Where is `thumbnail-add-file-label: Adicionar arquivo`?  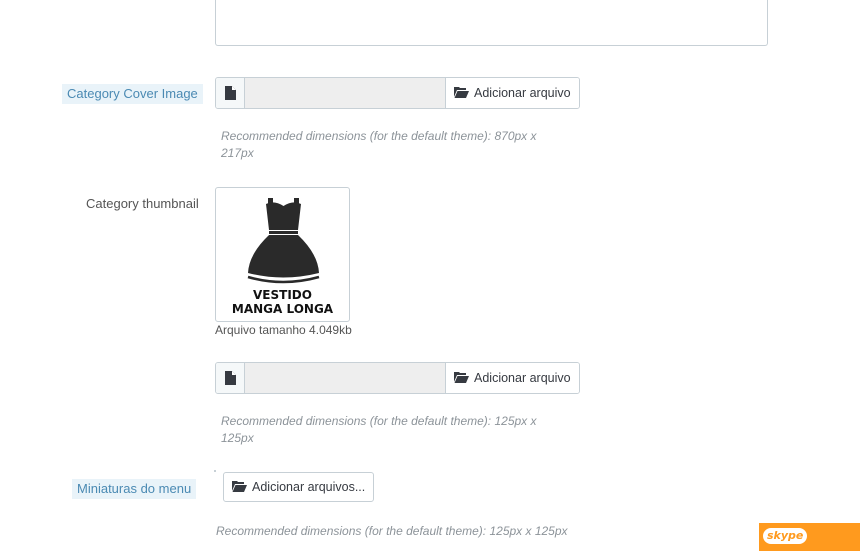 thumbnail-add-file-label: Adicionar arquivo is located at coordinates (522, 378).